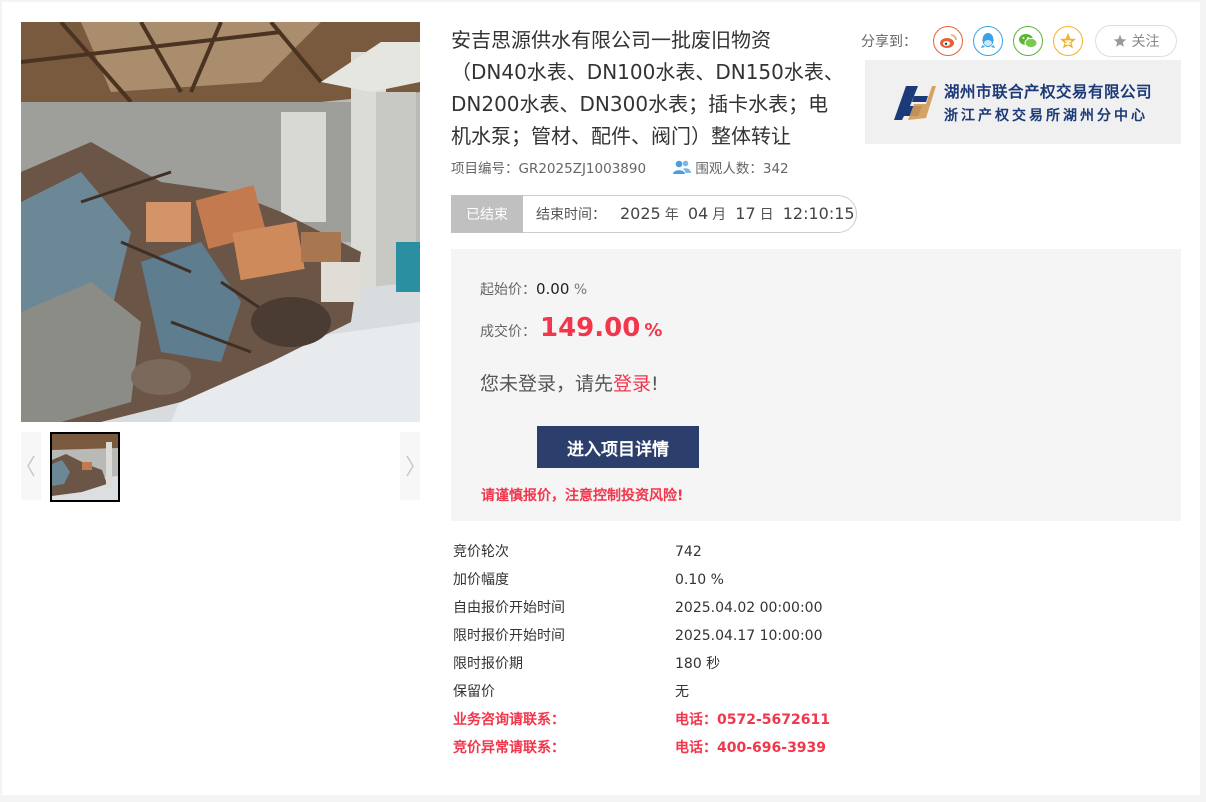 This screenshot has width=1206, height=802. Describe the element at coordinates (745, 213) in the screenshot. I see `end-day: 17` at that location.